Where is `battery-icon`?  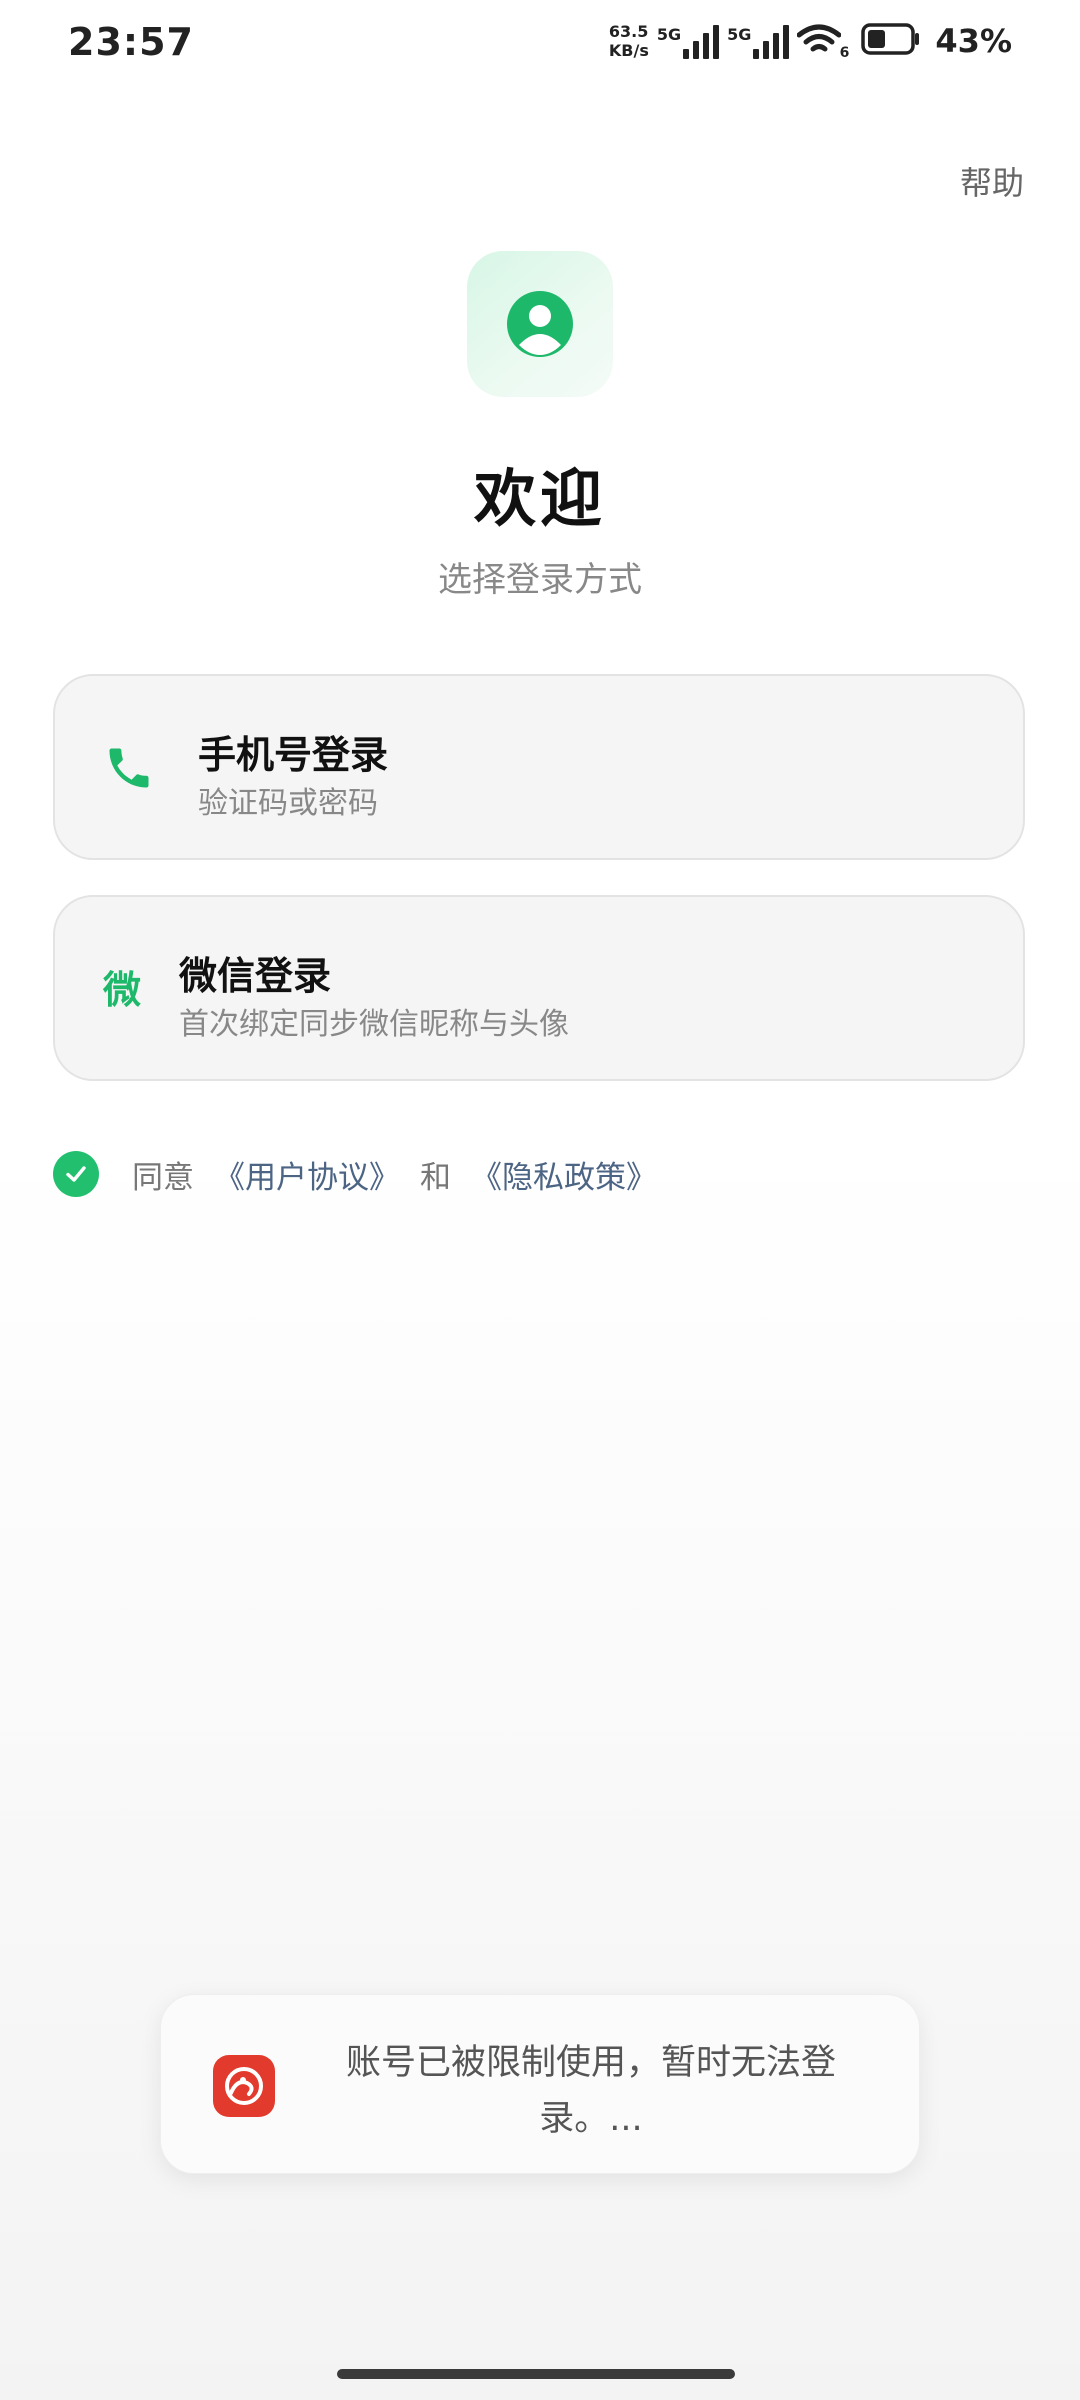
battery-icon is located at coordinates (891, 41).